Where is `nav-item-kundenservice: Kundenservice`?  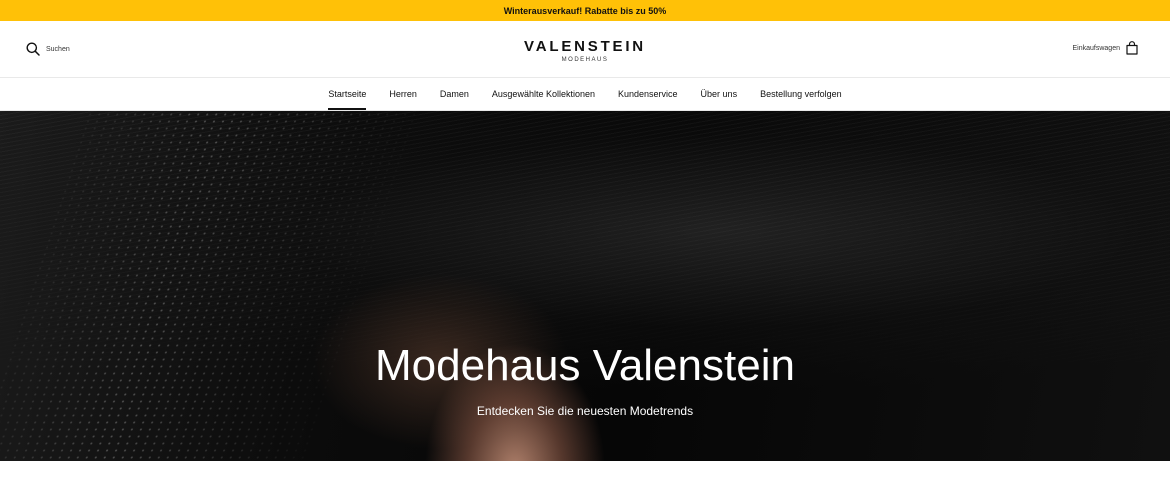
nav-item-kundenservice: Kundenservice is located at coordinates (648, 94).